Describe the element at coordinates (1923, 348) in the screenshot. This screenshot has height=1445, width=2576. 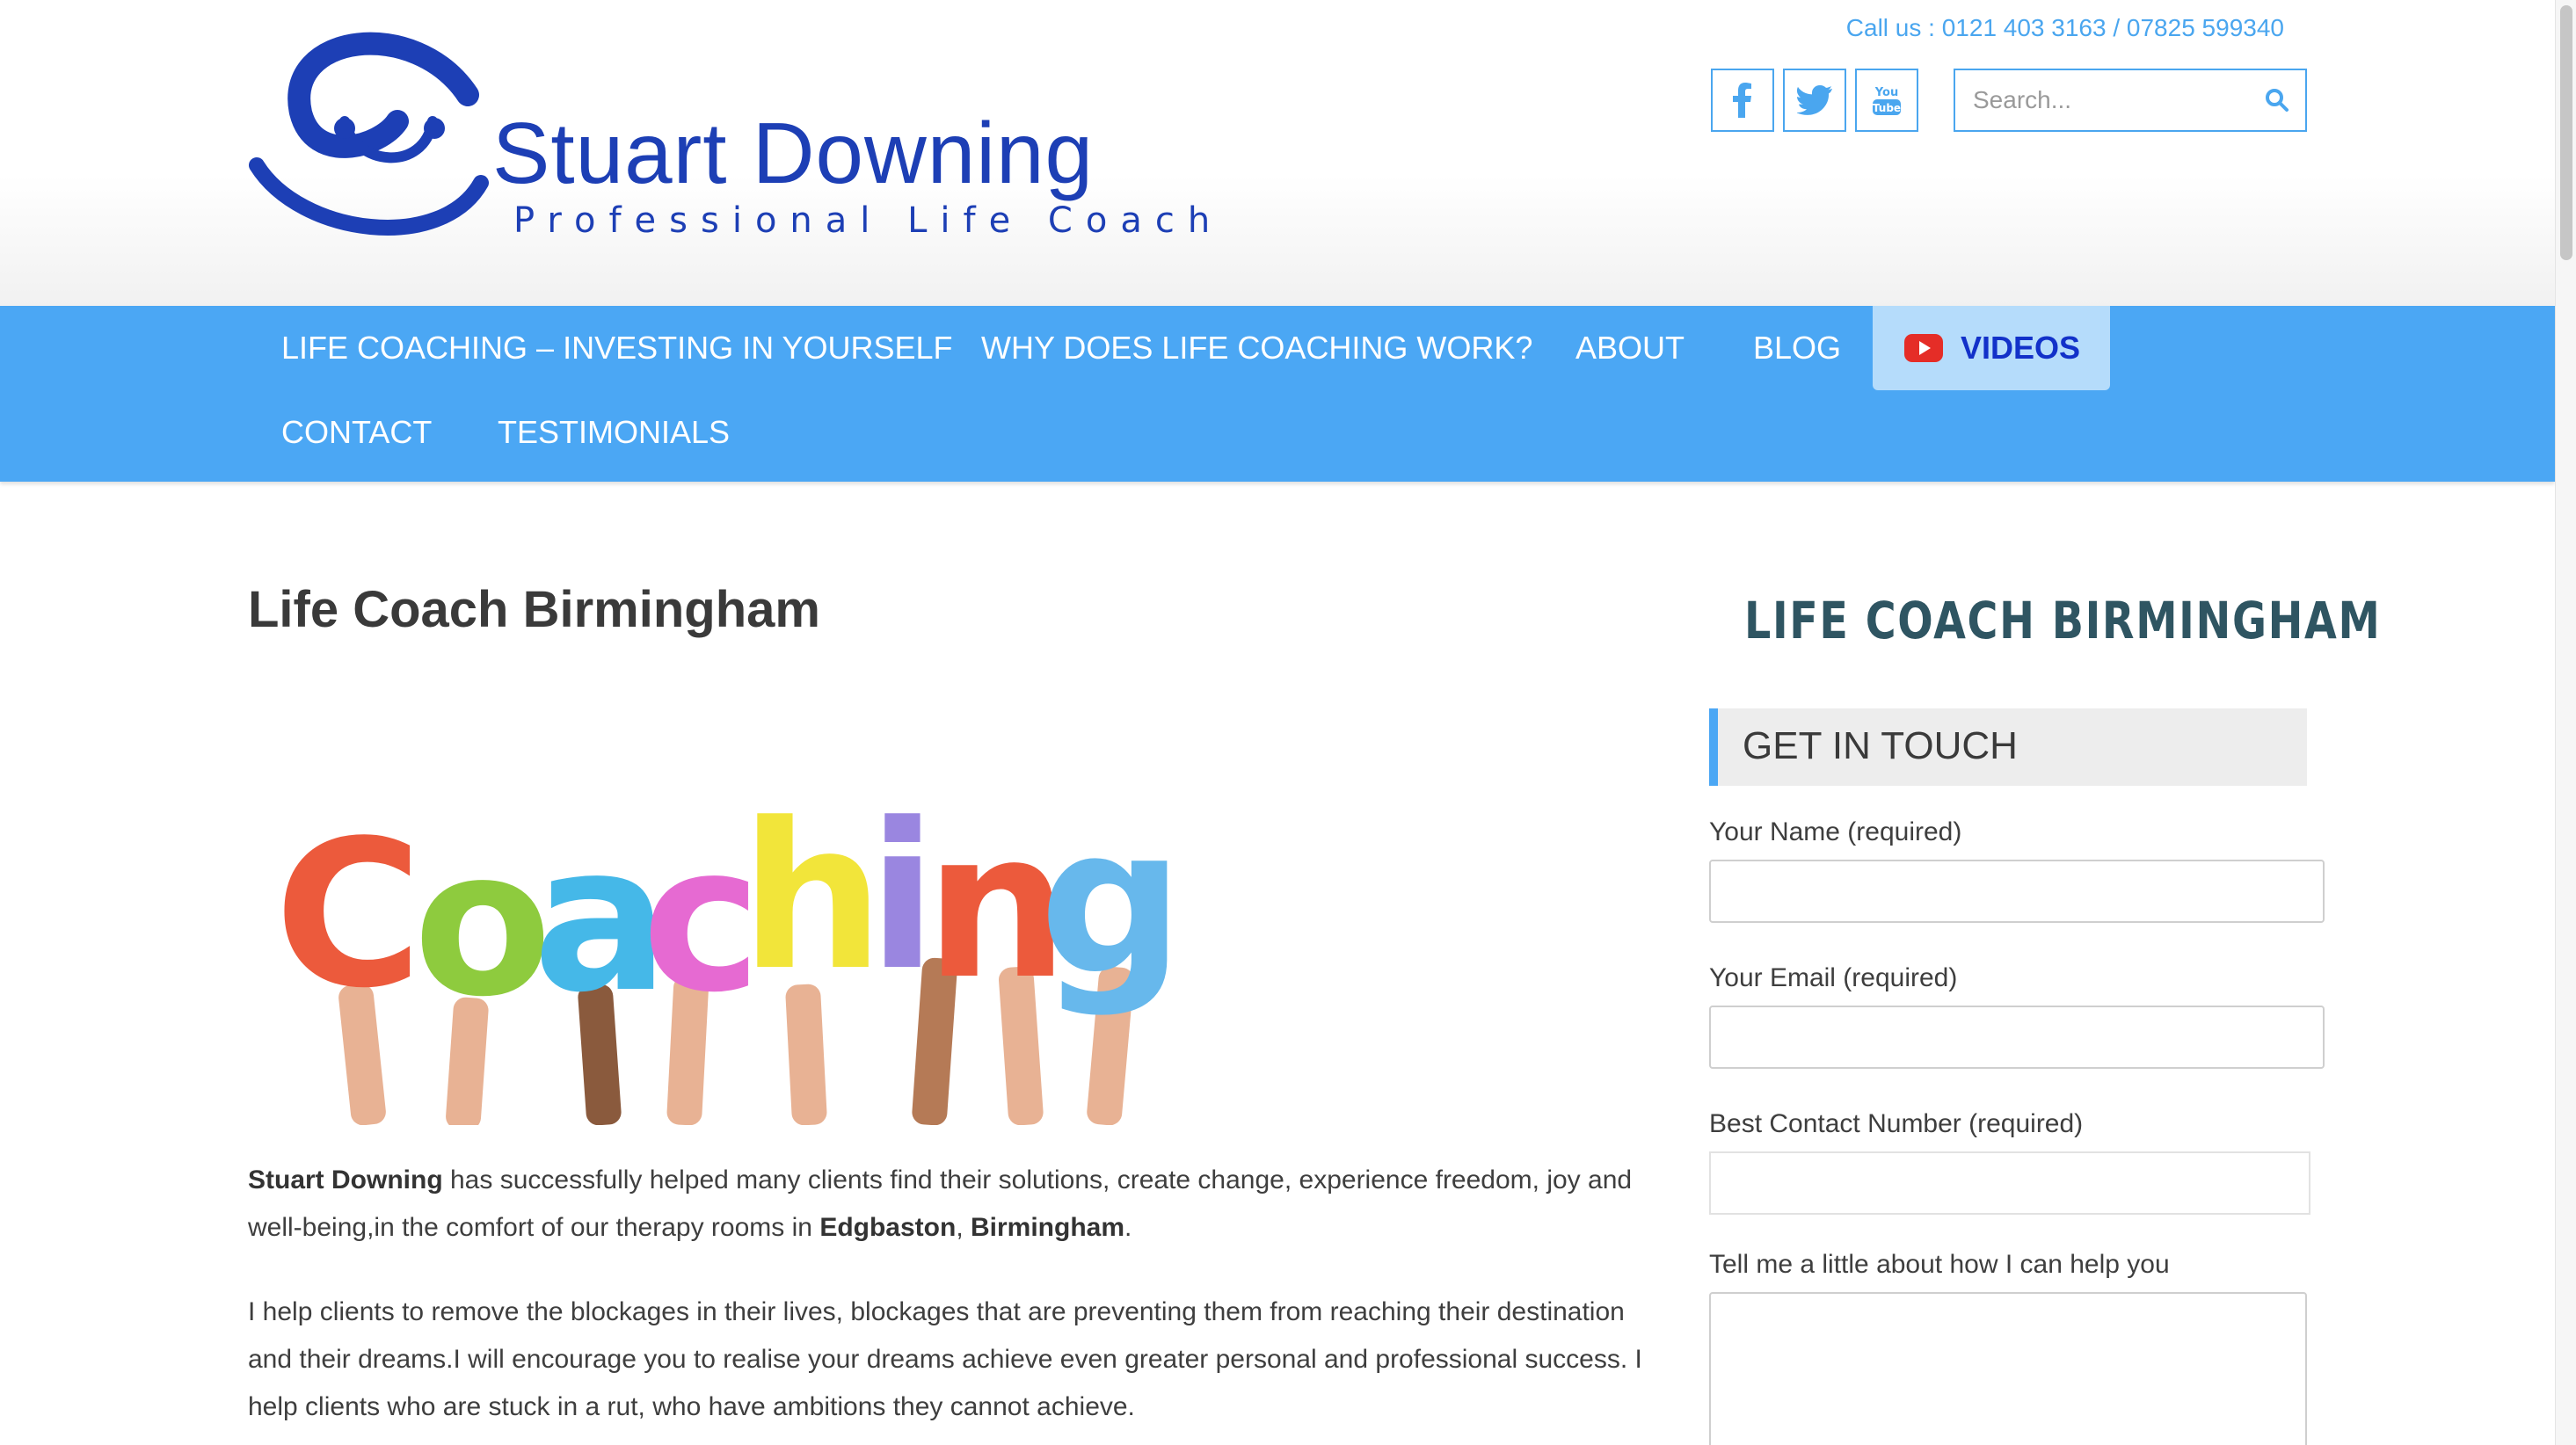
I see `youtube-play-icon` at that location.